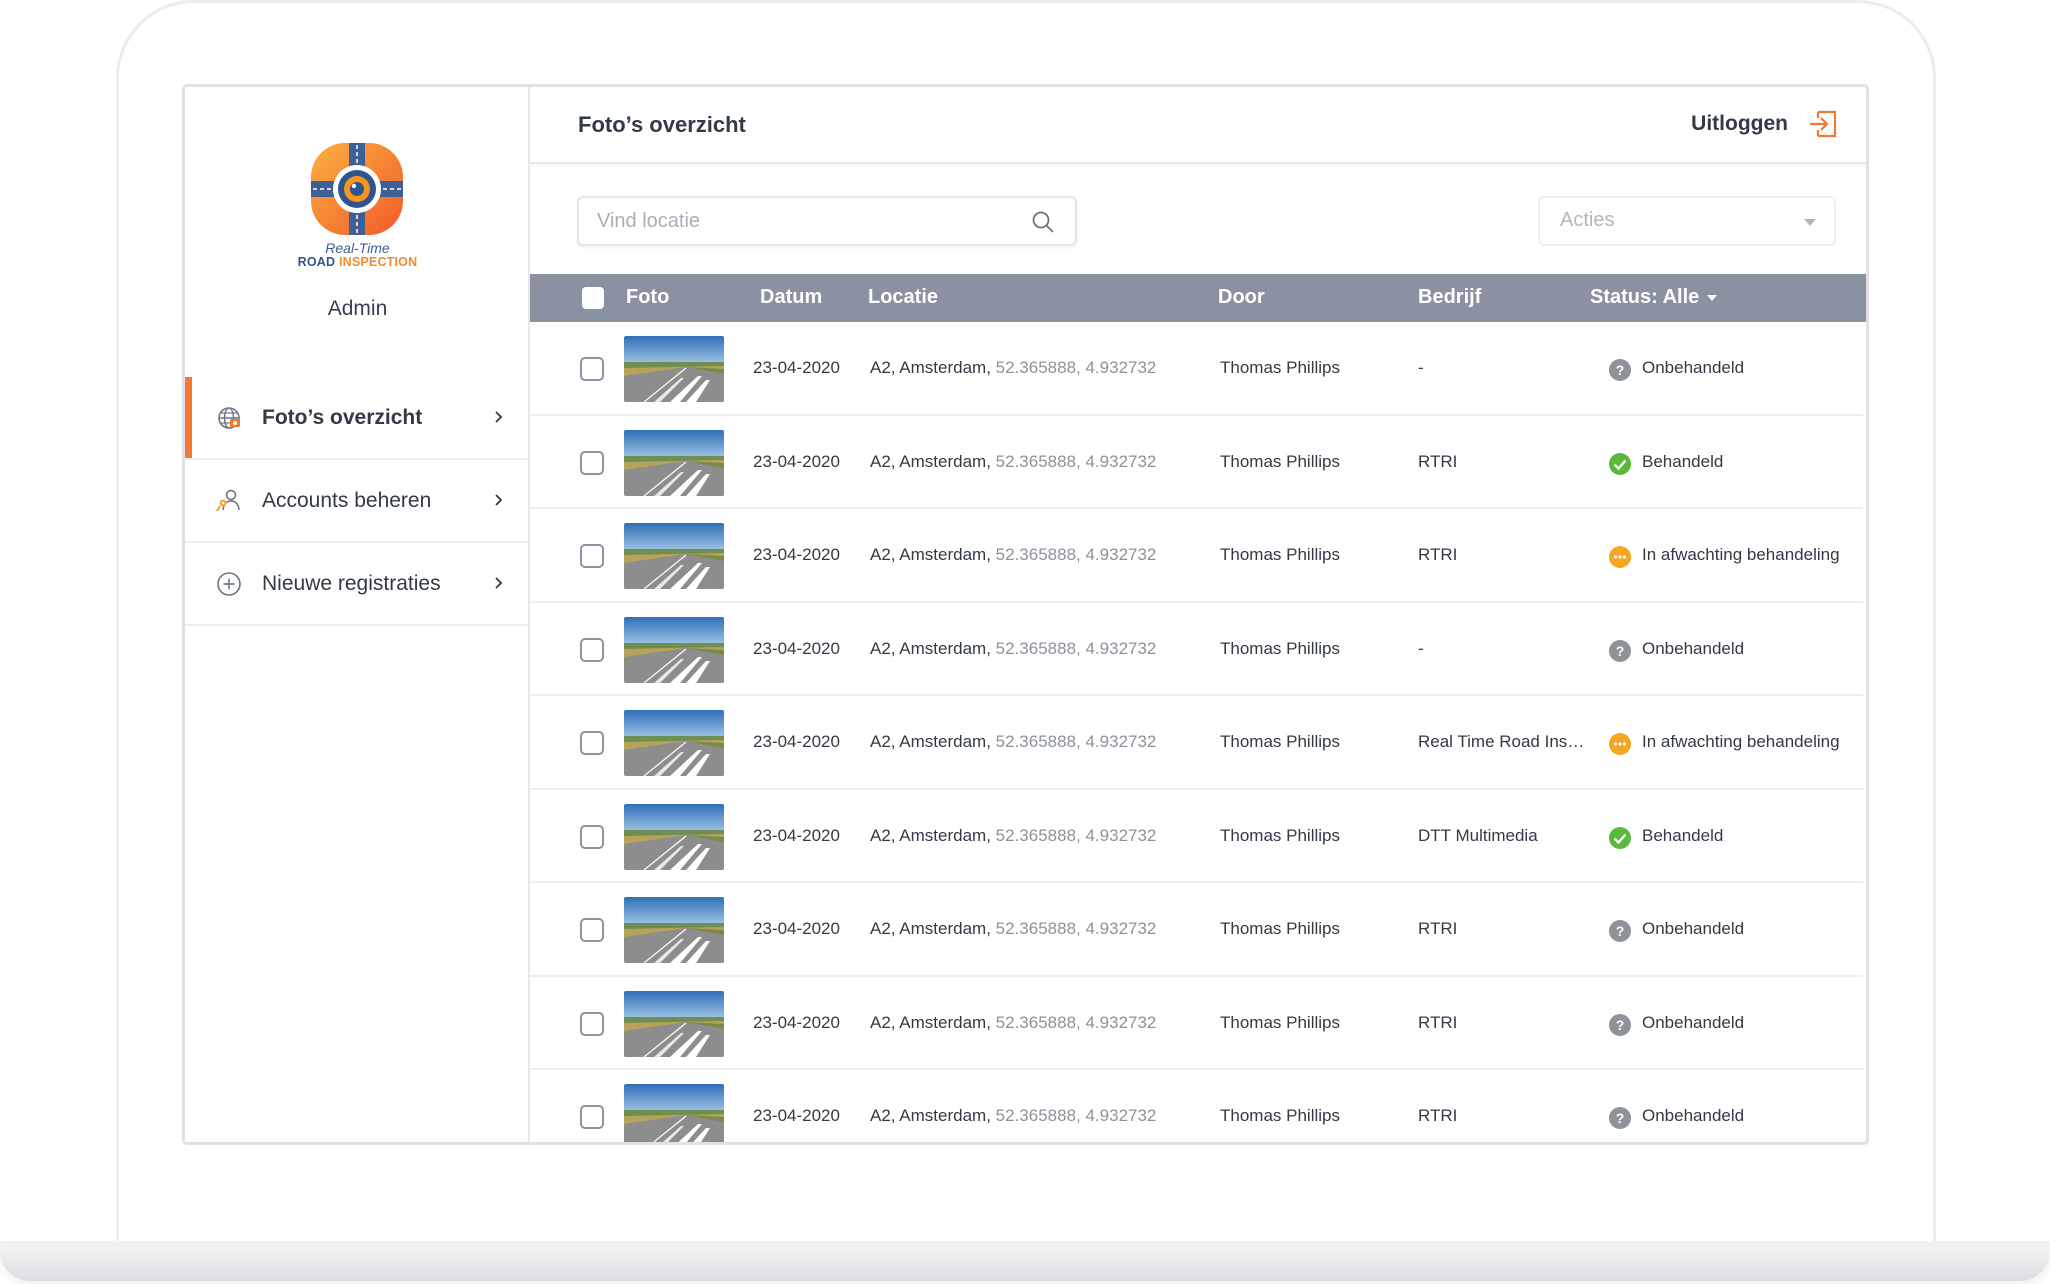 Image resolution: width=2050 pixels, height=1284 pixels. I want to click on plus-circle-icon, so click(229, 584).